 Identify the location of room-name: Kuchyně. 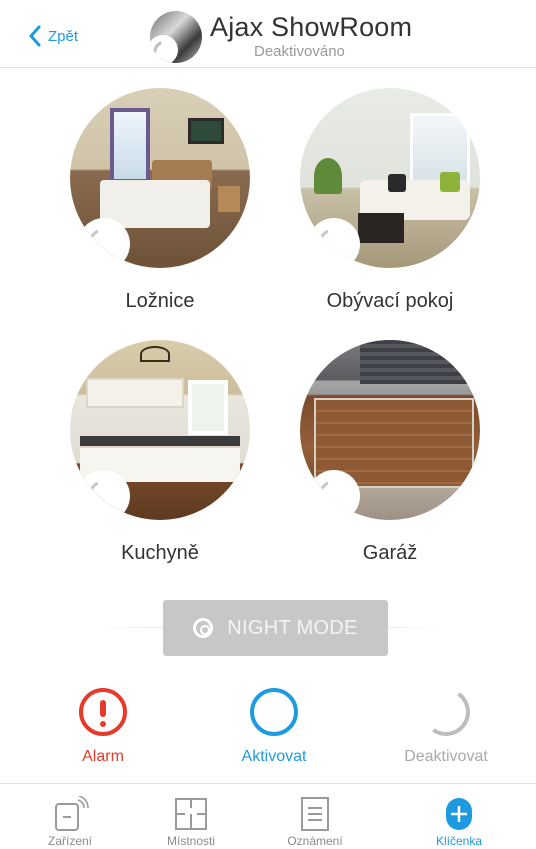
(160, 553).